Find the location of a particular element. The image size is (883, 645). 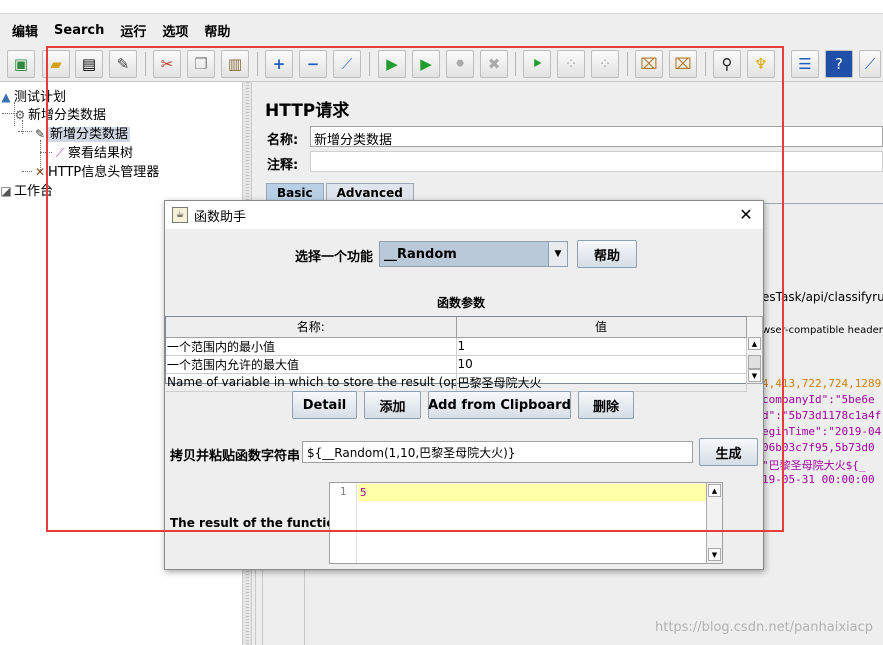

tree-item-test-plan: ▲ 测试计划 is located at coordinates (33, 95).